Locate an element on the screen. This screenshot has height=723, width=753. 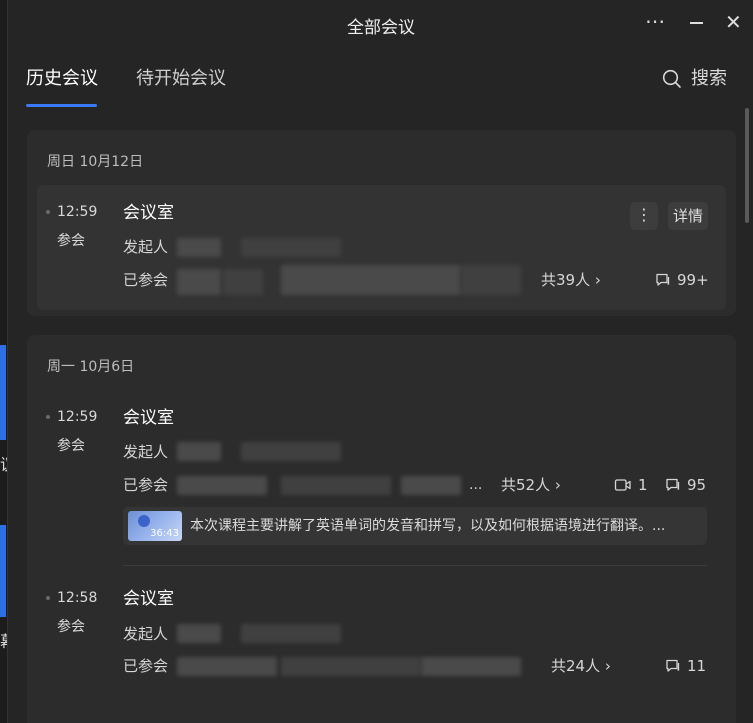
more-options-icon: ⋯ is located at coordinates (655, 21).